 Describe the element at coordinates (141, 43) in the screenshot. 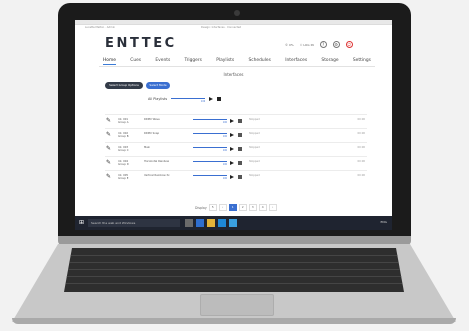

I see `brand-logo: ENTTEC` at that location.